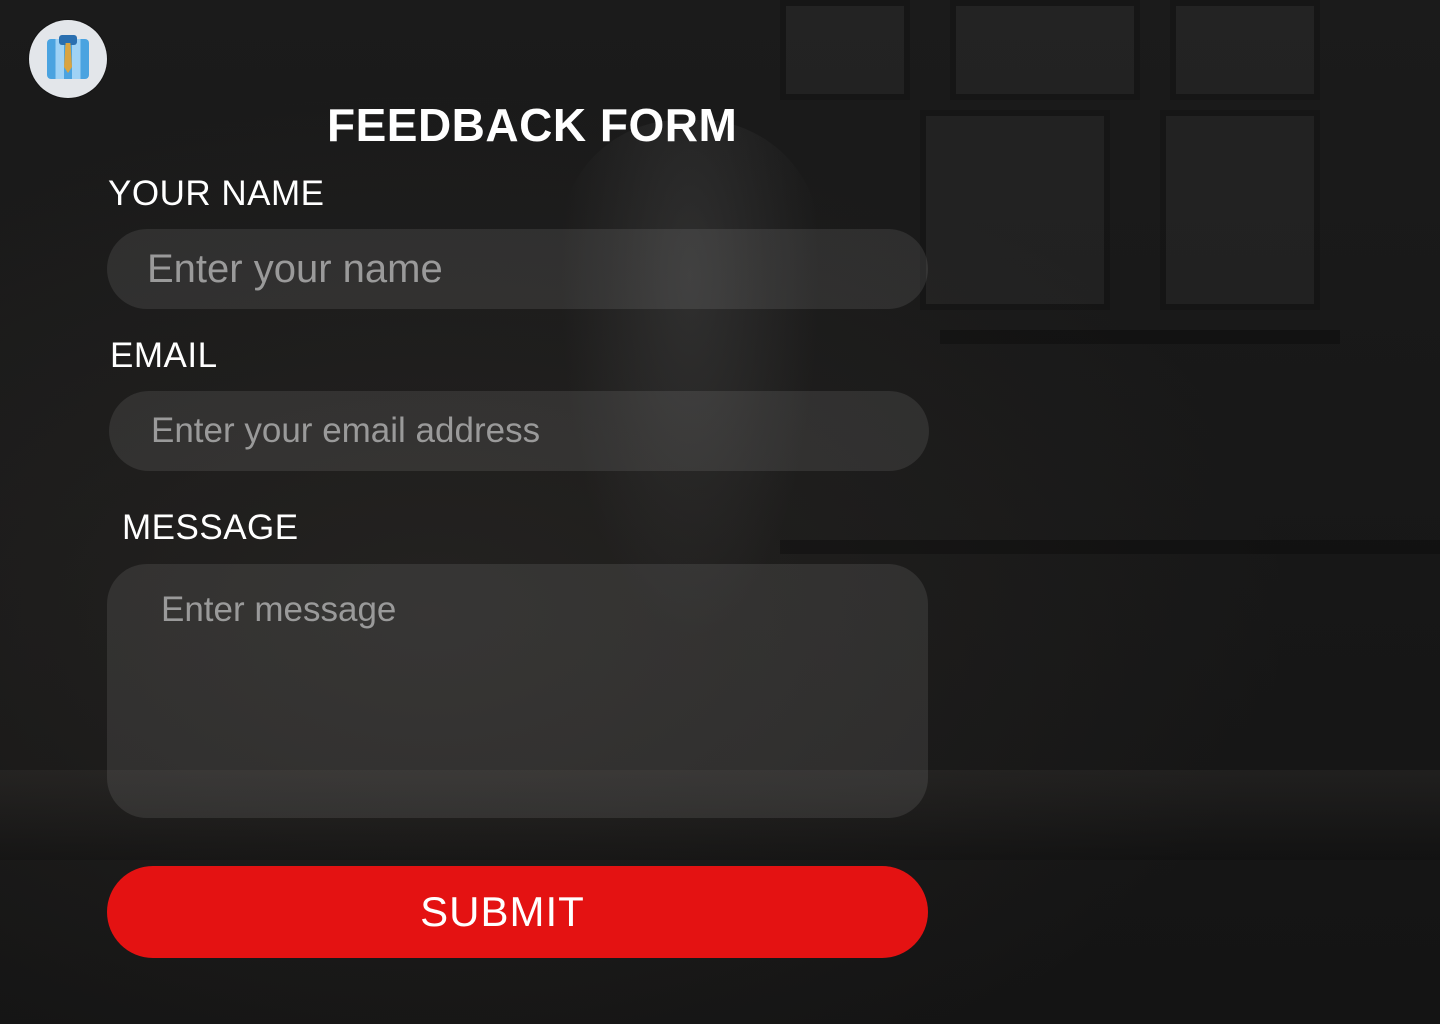 This screenshot has width=1440, height=1024. Describe the element at coordinates (532, 125) in the screenshot. I see `form-title: FEEDBACK FORM` at that location.